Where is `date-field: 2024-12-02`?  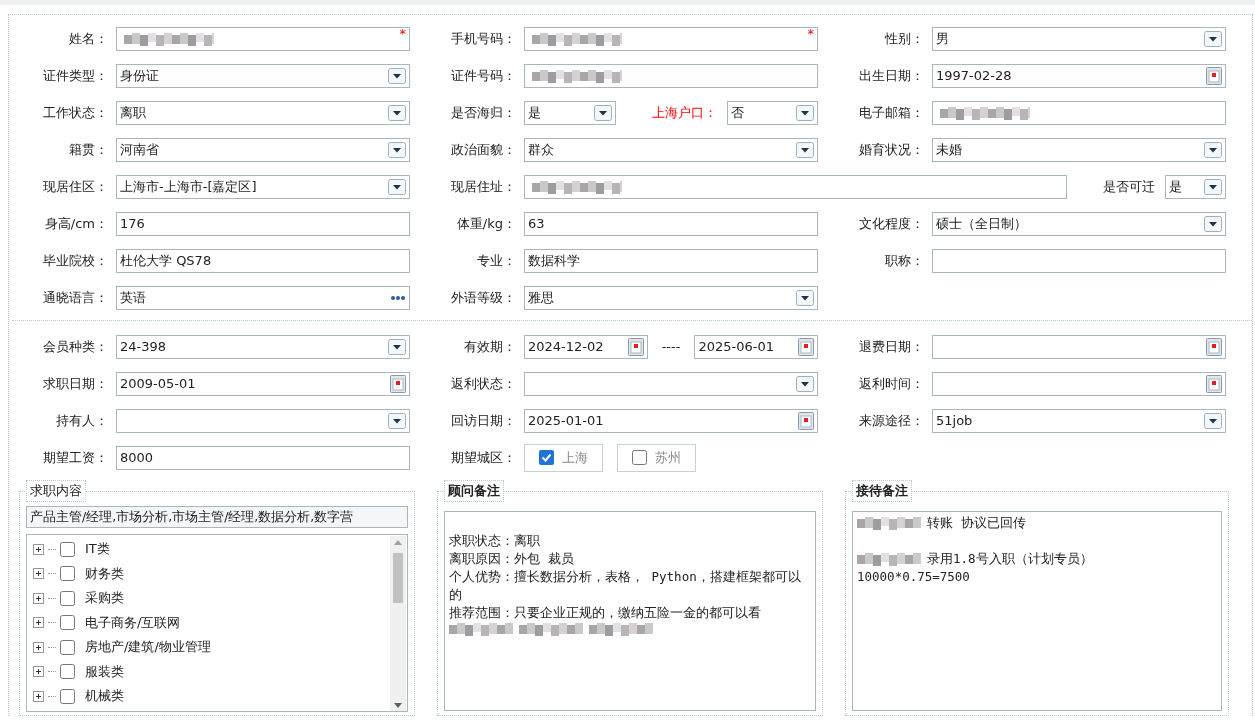
date-field: 2024-12-02 is located at coordinates (586, 346).